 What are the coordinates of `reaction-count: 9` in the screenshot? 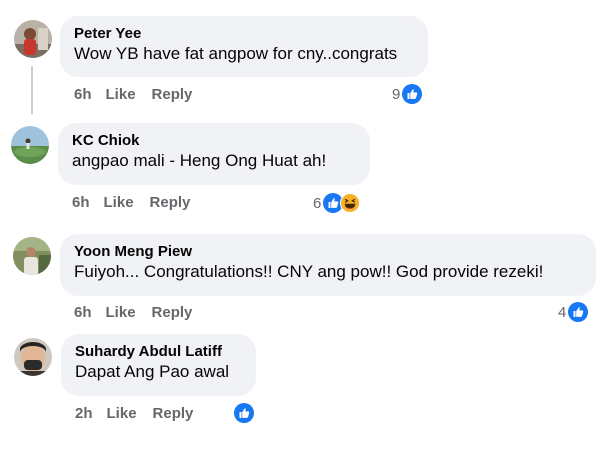 It's located at (396, 94).